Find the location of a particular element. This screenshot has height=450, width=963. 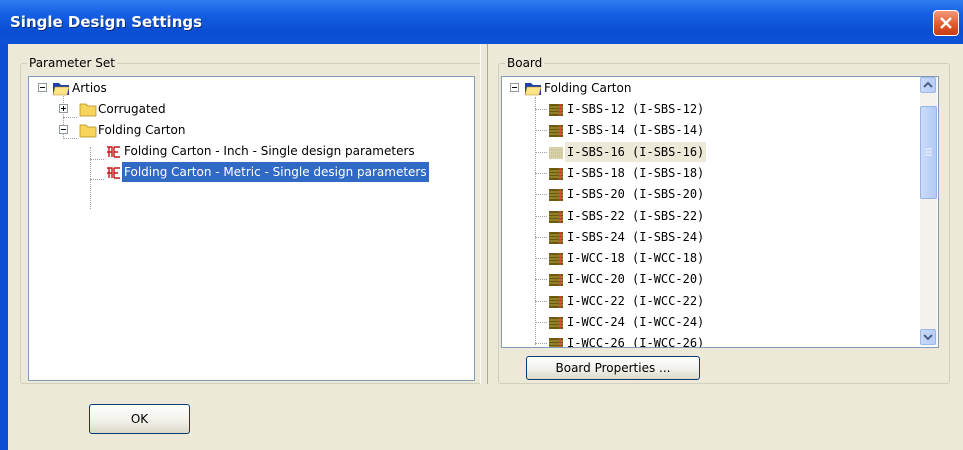

scroll-up-button is located at coordinates (928, 85).